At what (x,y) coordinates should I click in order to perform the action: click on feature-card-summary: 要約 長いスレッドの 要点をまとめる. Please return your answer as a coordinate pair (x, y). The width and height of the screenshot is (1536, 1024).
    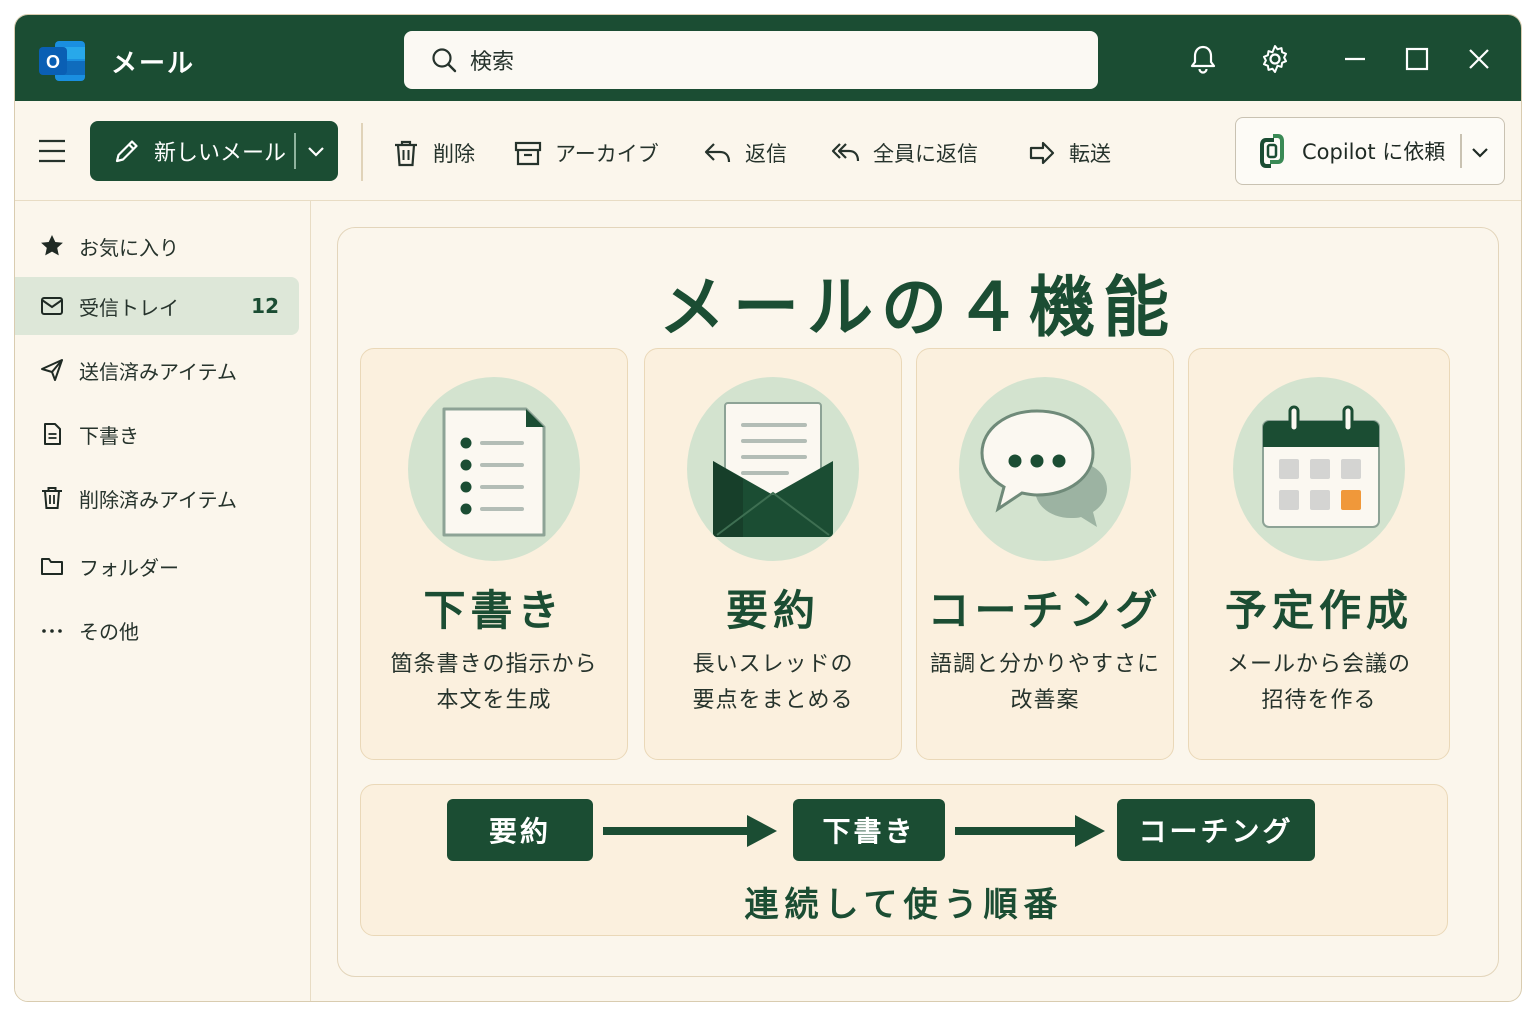
    Looking at the image, I should click on (773, 554).